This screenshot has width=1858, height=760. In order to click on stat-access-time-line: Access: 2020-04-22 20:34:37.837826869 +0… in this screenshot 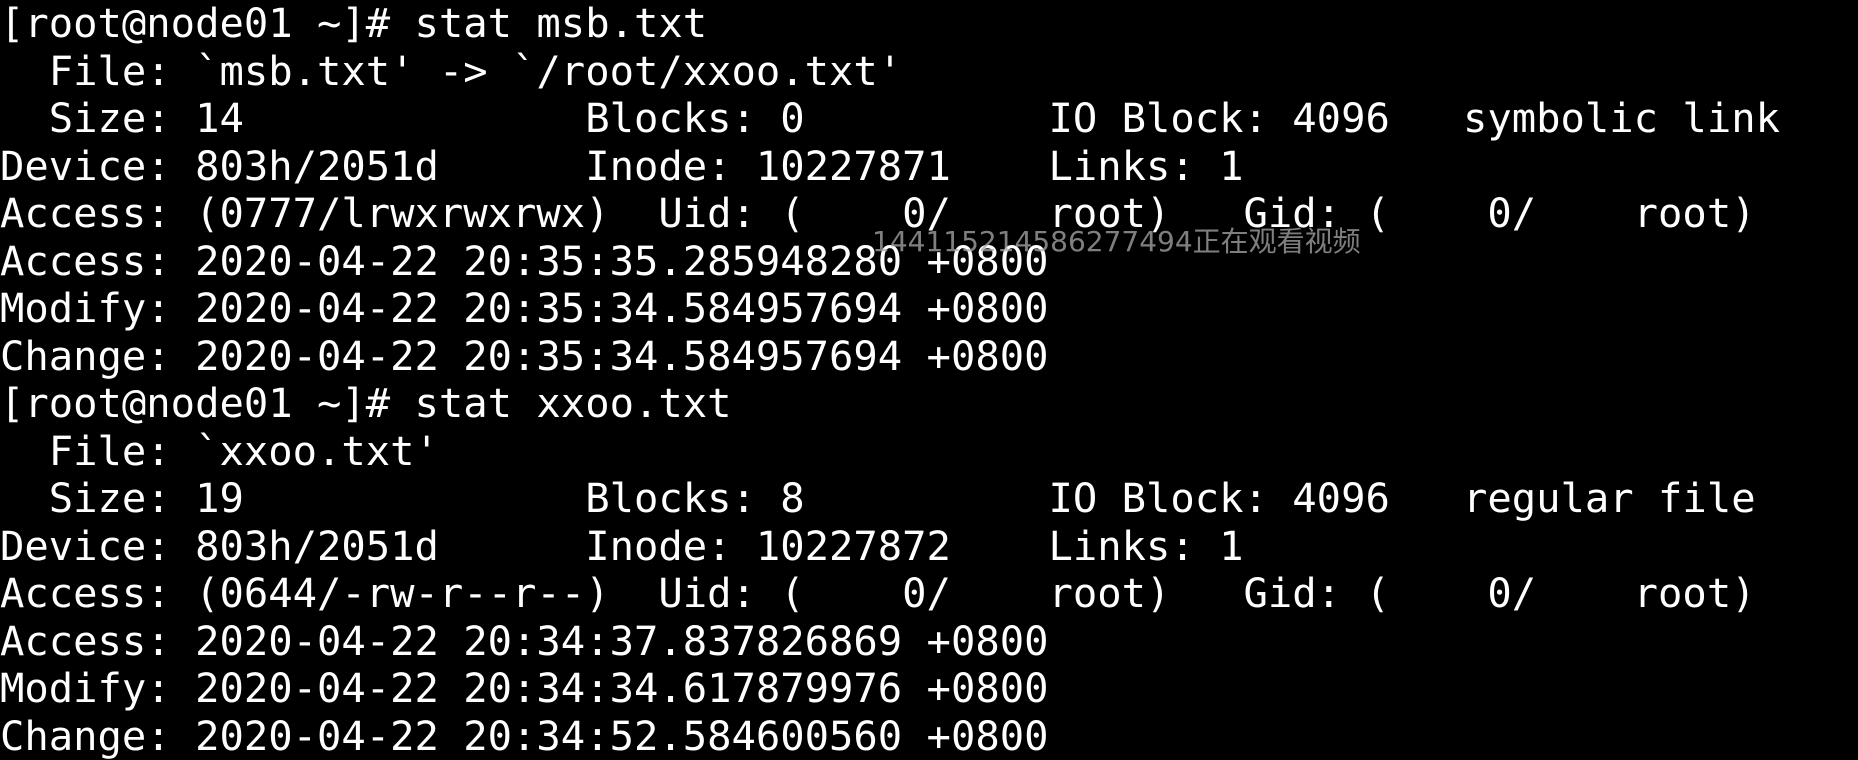, I will do `click(929, 642)`.